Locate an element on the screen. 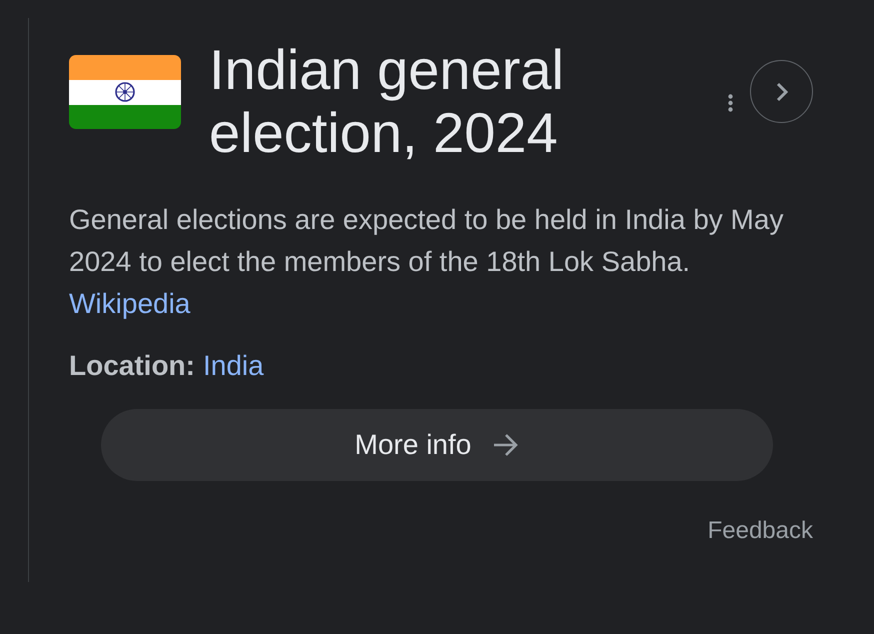 Image resolution: width=874 pixels, height=634 pixels. kebab-menu-icon is located at coordinates (730, 103).